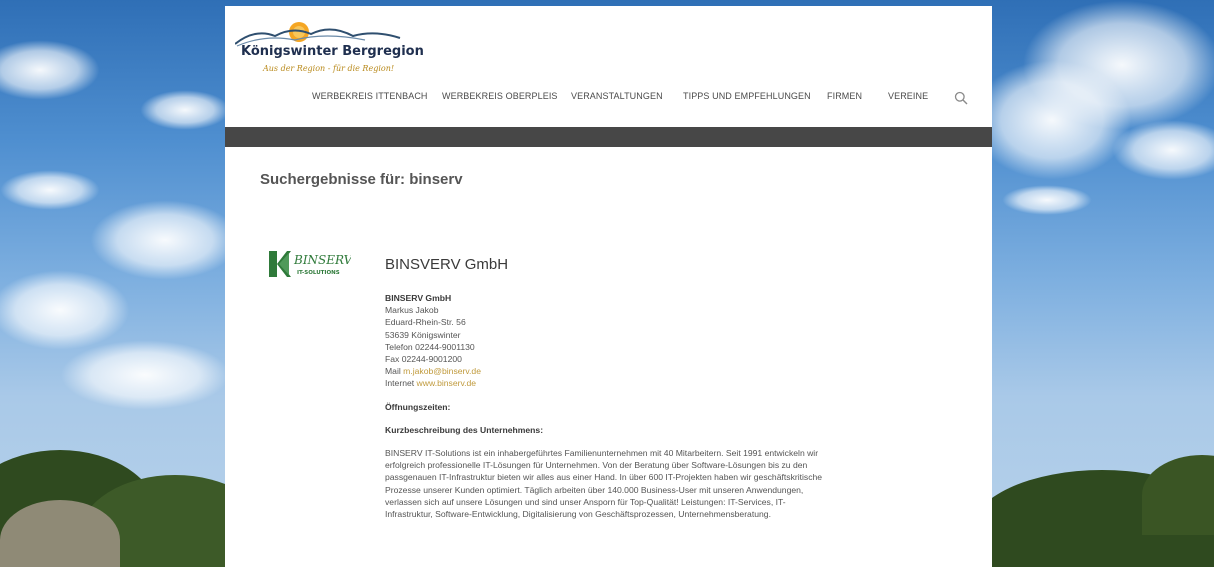 The width and height of the screenshot is (1214, 567). I want to click on company-logo: BINSERV IT-SOLUTIONS, so click(311, 264).